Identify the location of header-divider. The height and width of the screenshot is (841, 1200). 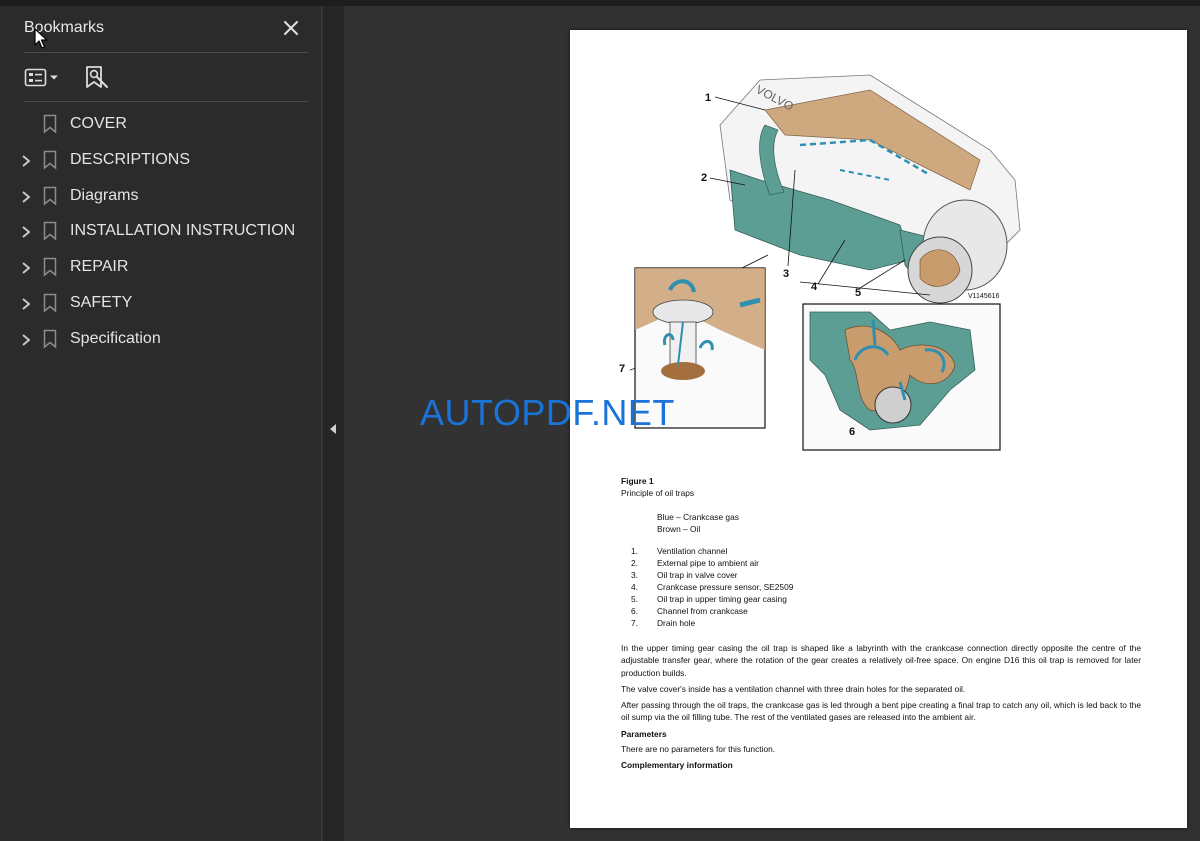
(166, 52).